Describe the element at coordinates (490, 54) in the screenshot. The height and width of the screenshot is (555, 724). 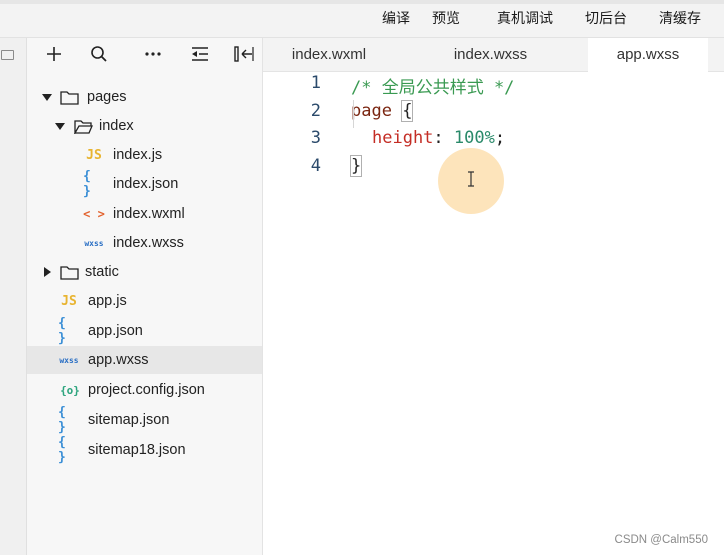
I see `tab-index-wxss: index.wxss` at that location.